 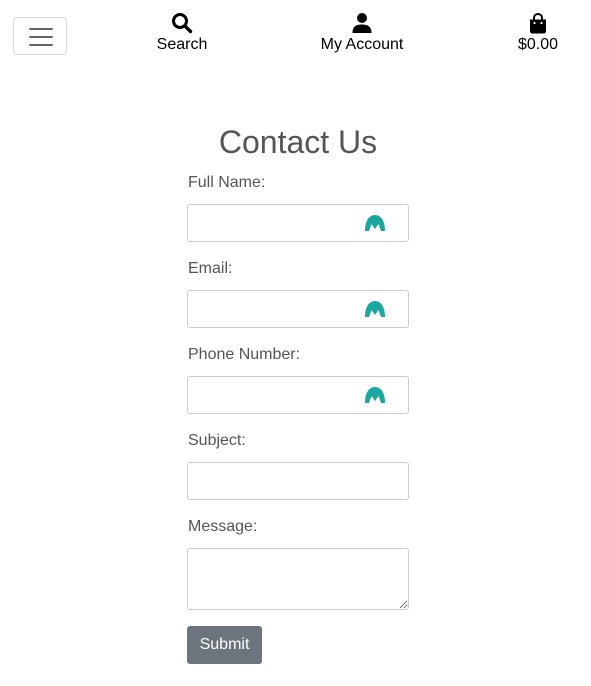 I want to click on search-label: Search, so click(x=182, y=44).